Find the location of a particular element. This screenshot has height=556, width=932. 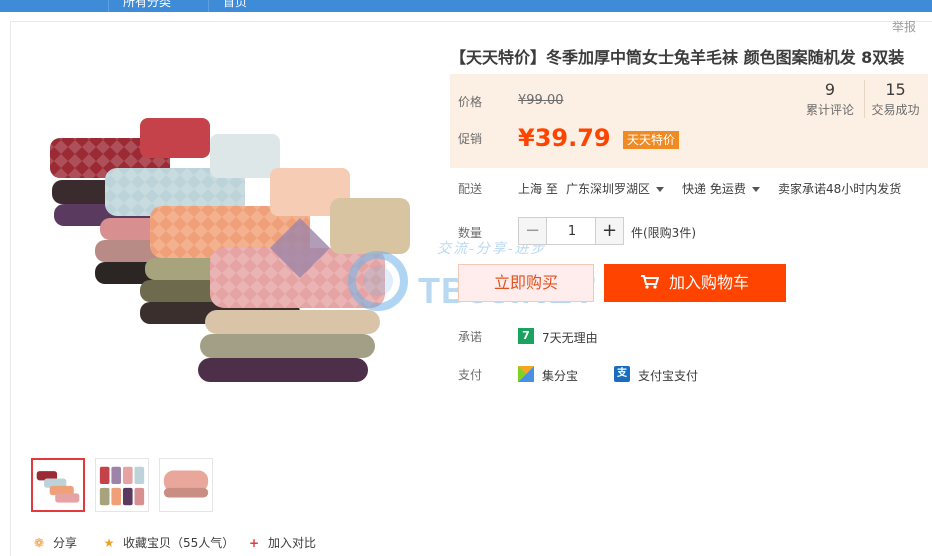

shipping-promise: 卖家承诺48小时内发货 is located at coordinates (840, 189).